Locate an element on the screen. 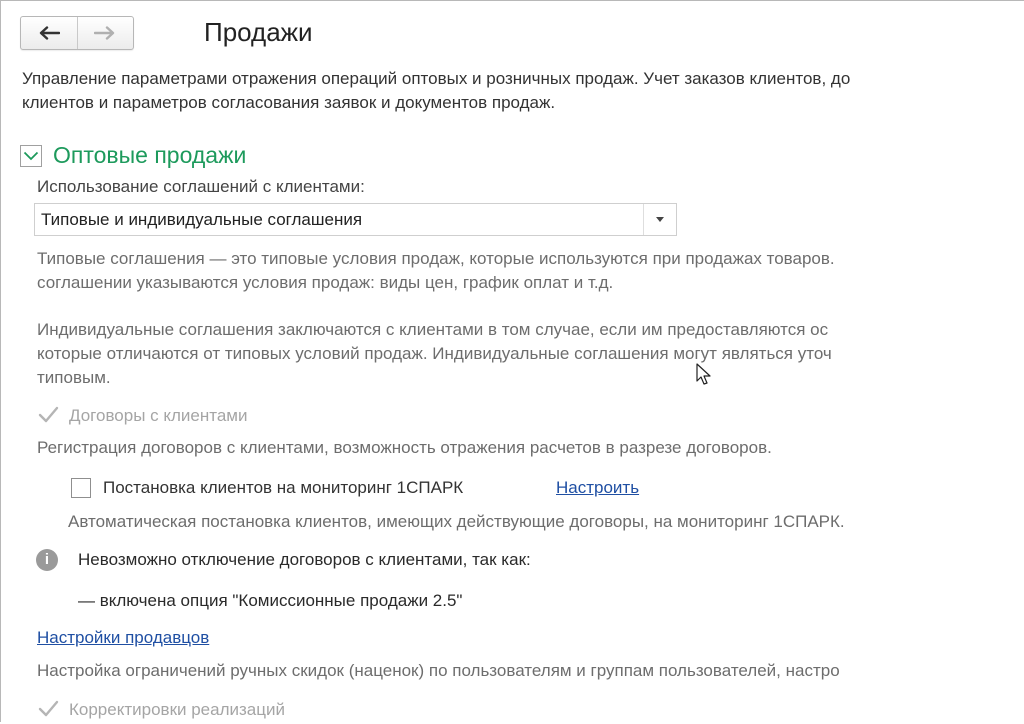 This screenshot has height=724, width=1024. agreements-label: Использование соглашений с клиентами: is located at coordinates (201, 186).